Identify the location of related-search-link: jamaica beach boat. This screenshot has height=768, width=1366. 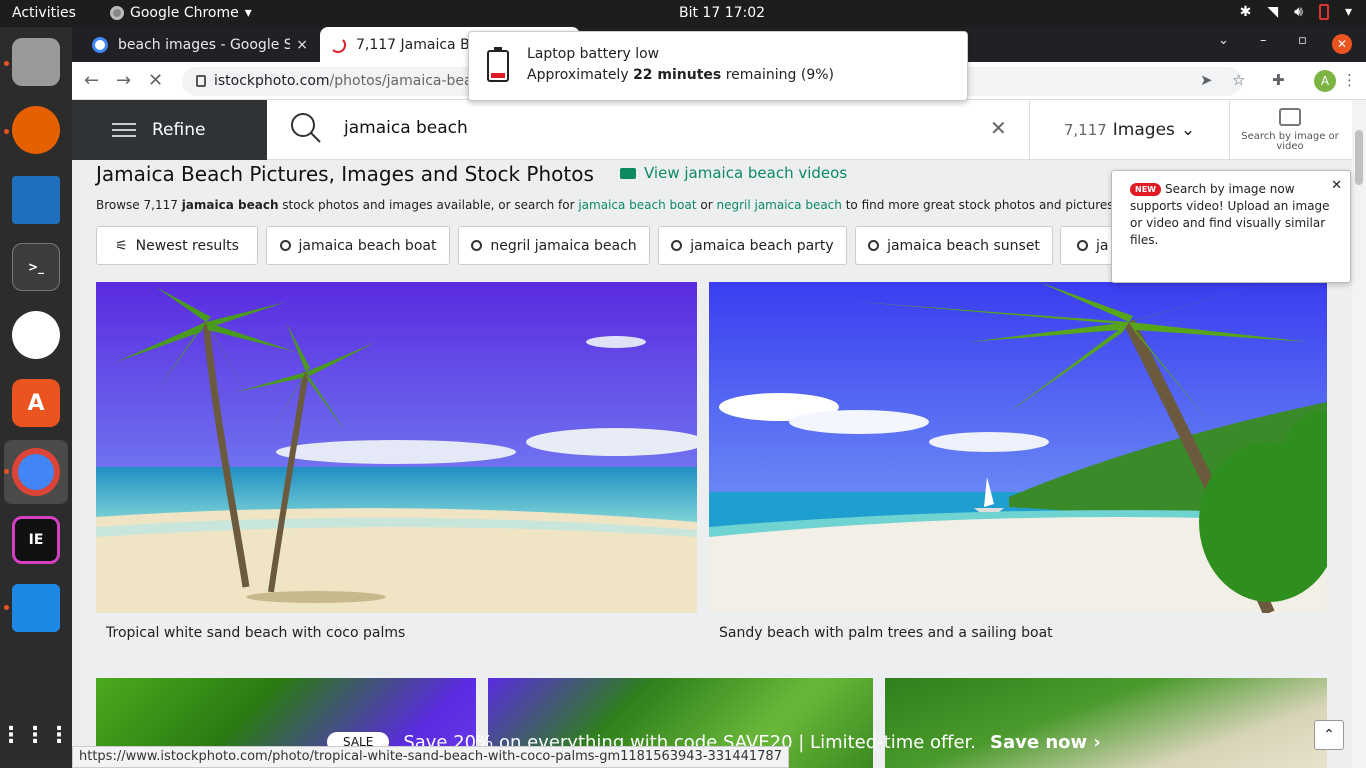
(637, 205).